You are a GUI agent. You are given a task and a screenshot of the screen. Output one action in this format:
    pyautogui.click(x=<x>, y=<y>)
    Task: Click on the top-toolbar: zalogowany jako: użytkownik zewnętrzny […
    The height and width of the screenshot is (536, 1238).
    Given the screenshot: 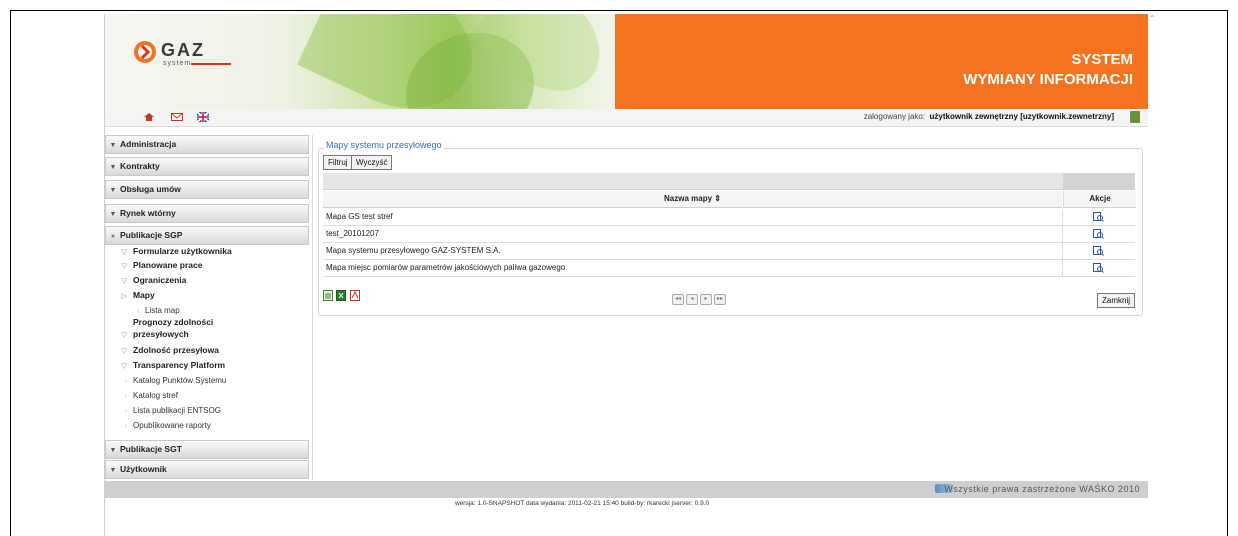 What is the action you would take?
    pyautogui.click(x=626, y=118)
    